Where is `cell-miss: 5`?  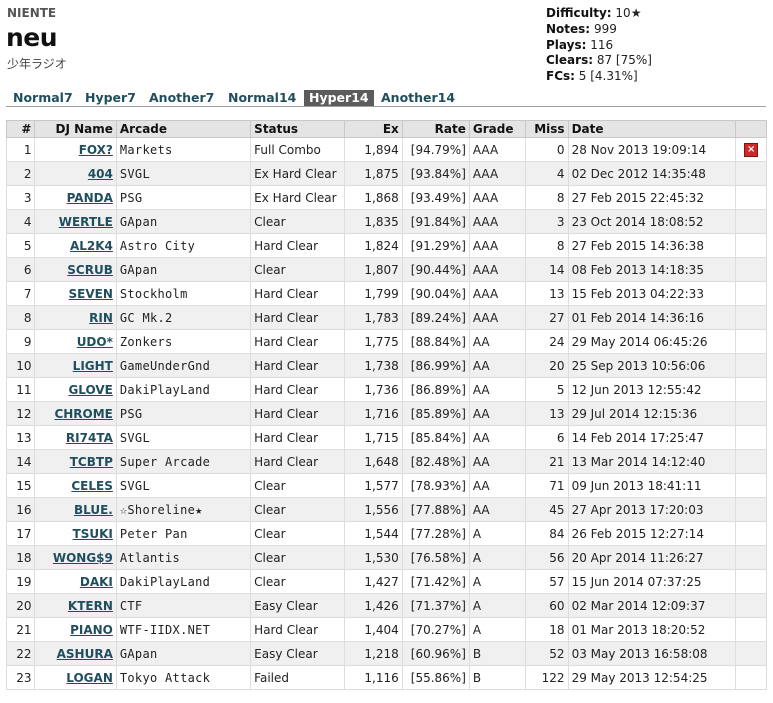 cell-miss: 5 is located at coordinates (546, 389).